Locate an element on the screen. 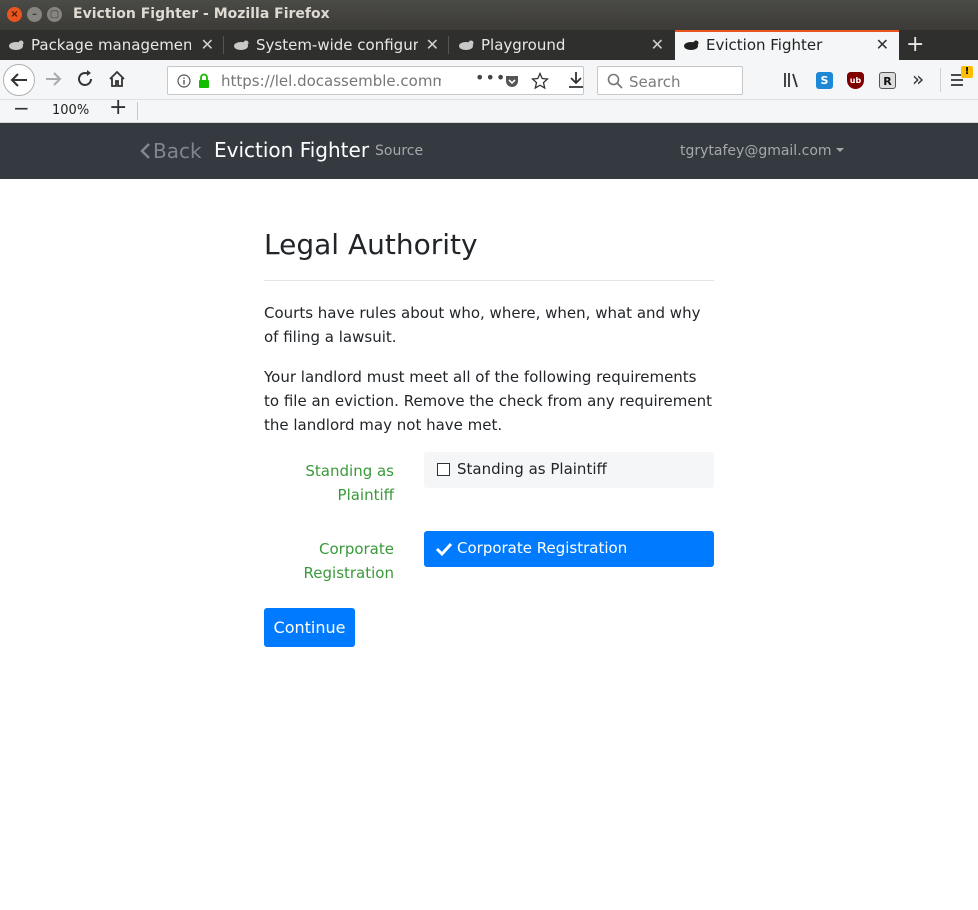 The height and width of the screenshot is (910, 978). zoom-level: 100% is located at coordinates (70, 110).